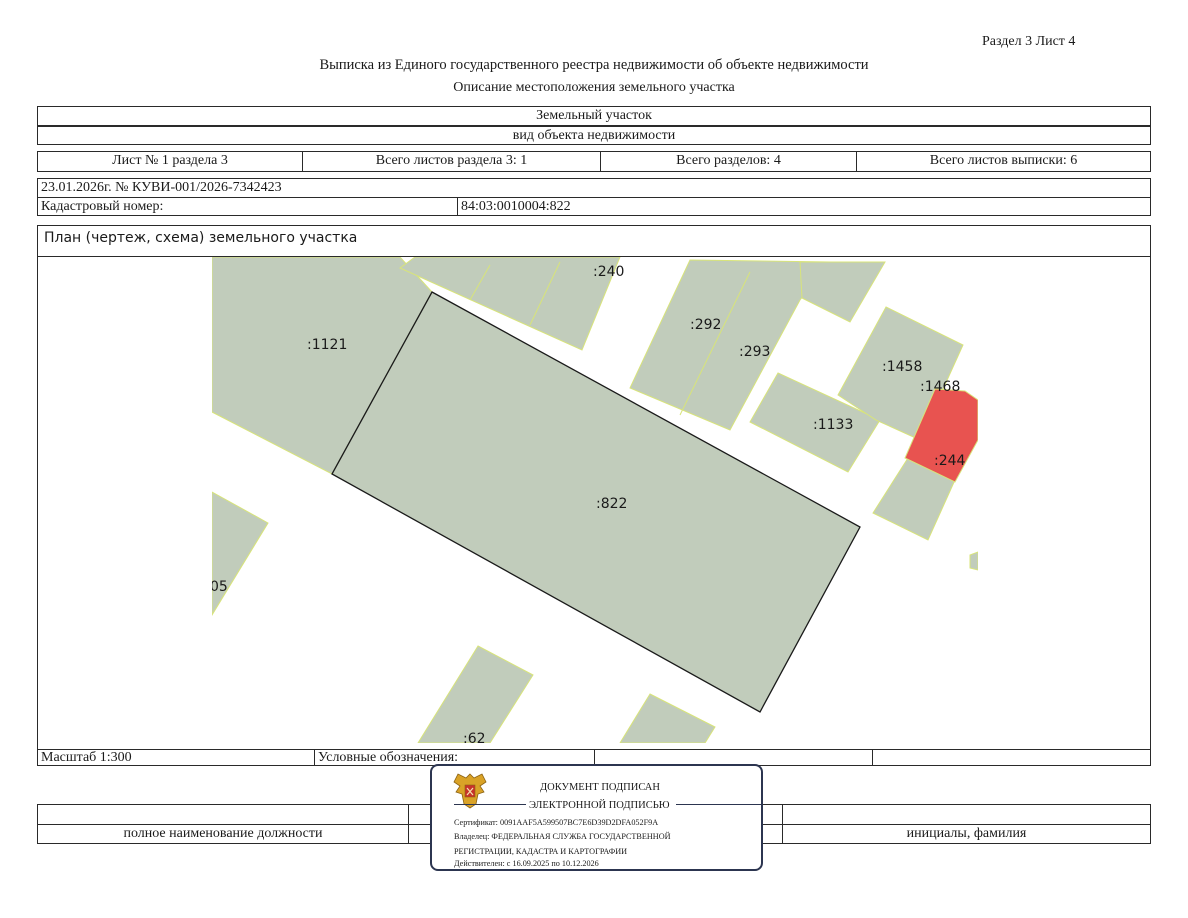  Describe the element at coordinates (667, 718) in the screenshot. I see `parcel-bottom-middle` at that location.